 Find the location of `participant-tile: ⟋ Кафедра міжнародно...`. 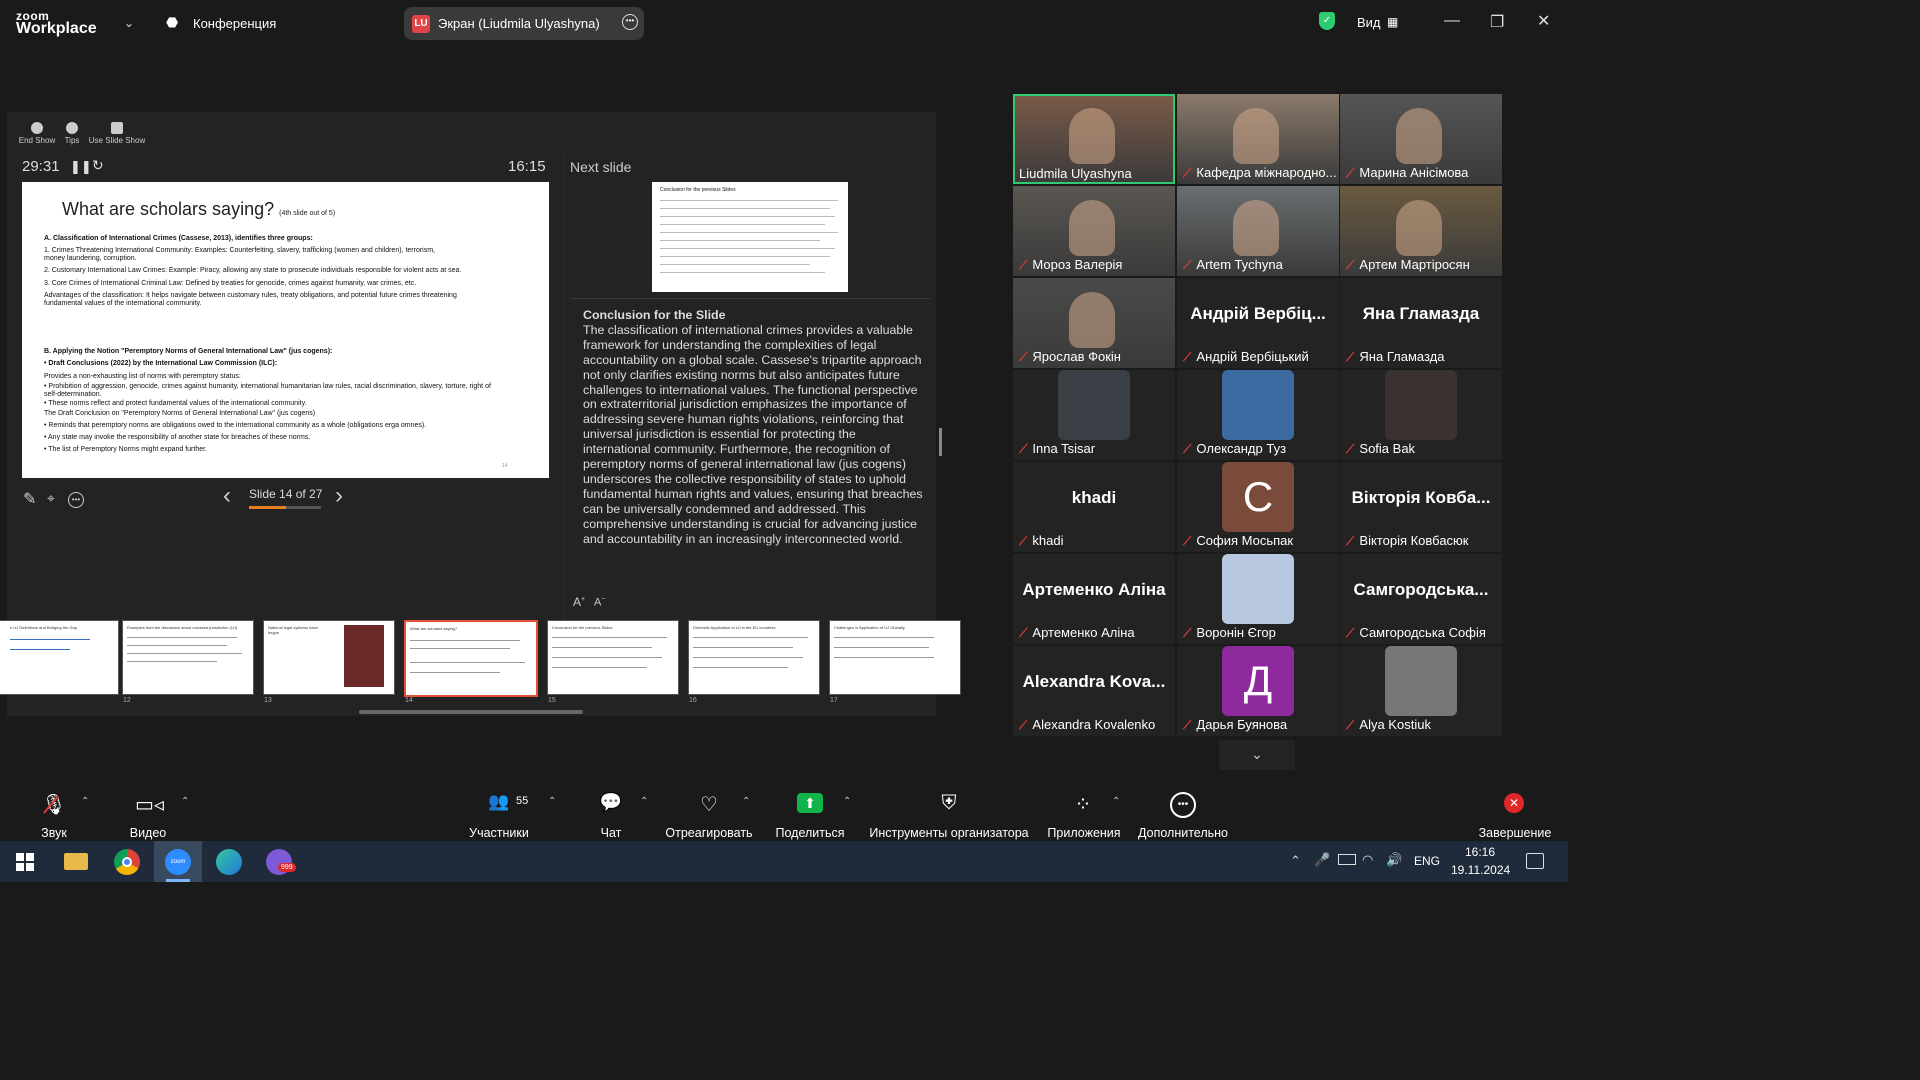

participant-tile: ⟋ Кафедра міжнародно... is located at coordinates (1258, 139).